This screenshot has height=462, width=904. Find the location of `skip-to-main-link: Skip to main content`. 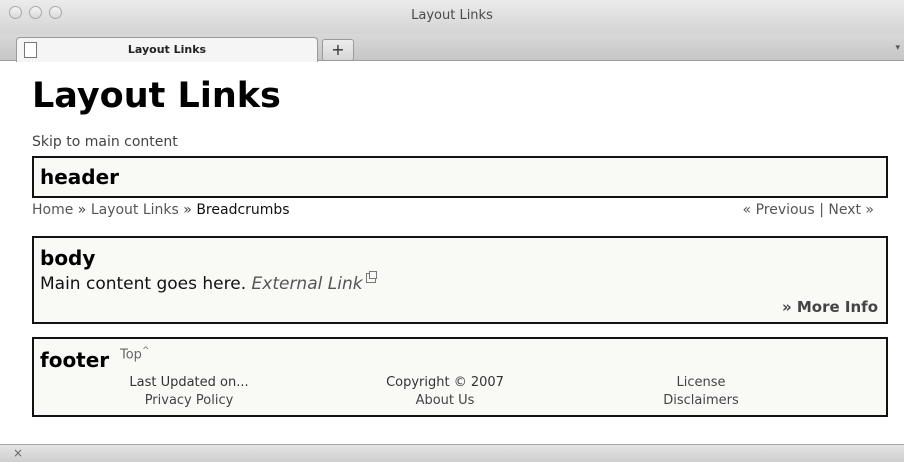

skip-to-main-link: Skip to main content is located at coordinates (105, 142).